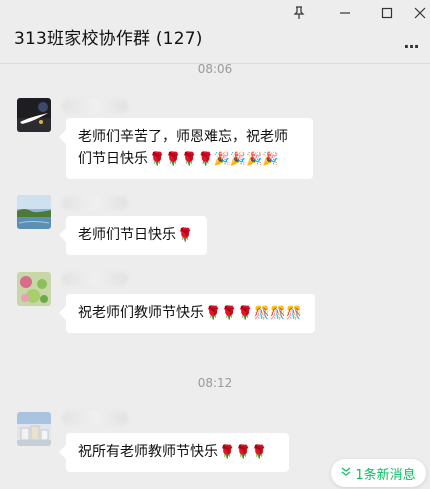 This screenshot has height=489, width=430. What do you see at coordinates (214, 159) in the screenshot?
I see `emoji-sequence: 🌹🌹🌹🌹🎉🎉🎉🎉` at bounding box center [214, 159].